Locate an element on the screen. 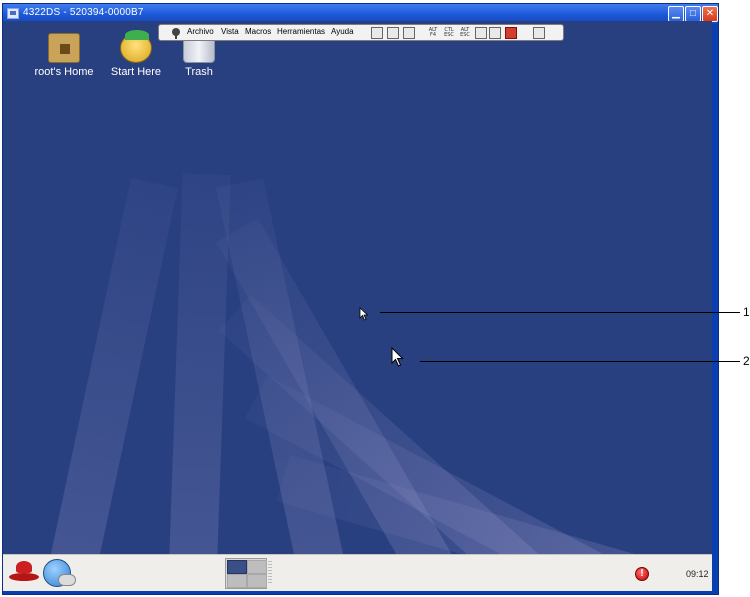 The width and height of the screenshot is (750, 597). menu-herramientas: Herramientas is located at coordinates (301, 31).